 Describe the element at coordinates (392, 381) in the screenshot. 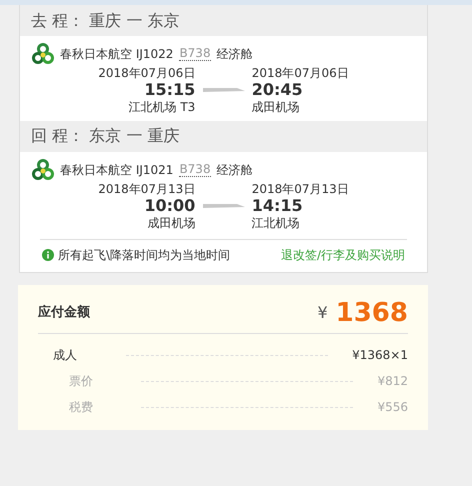

I see `fare-value: ¥812` at that location.